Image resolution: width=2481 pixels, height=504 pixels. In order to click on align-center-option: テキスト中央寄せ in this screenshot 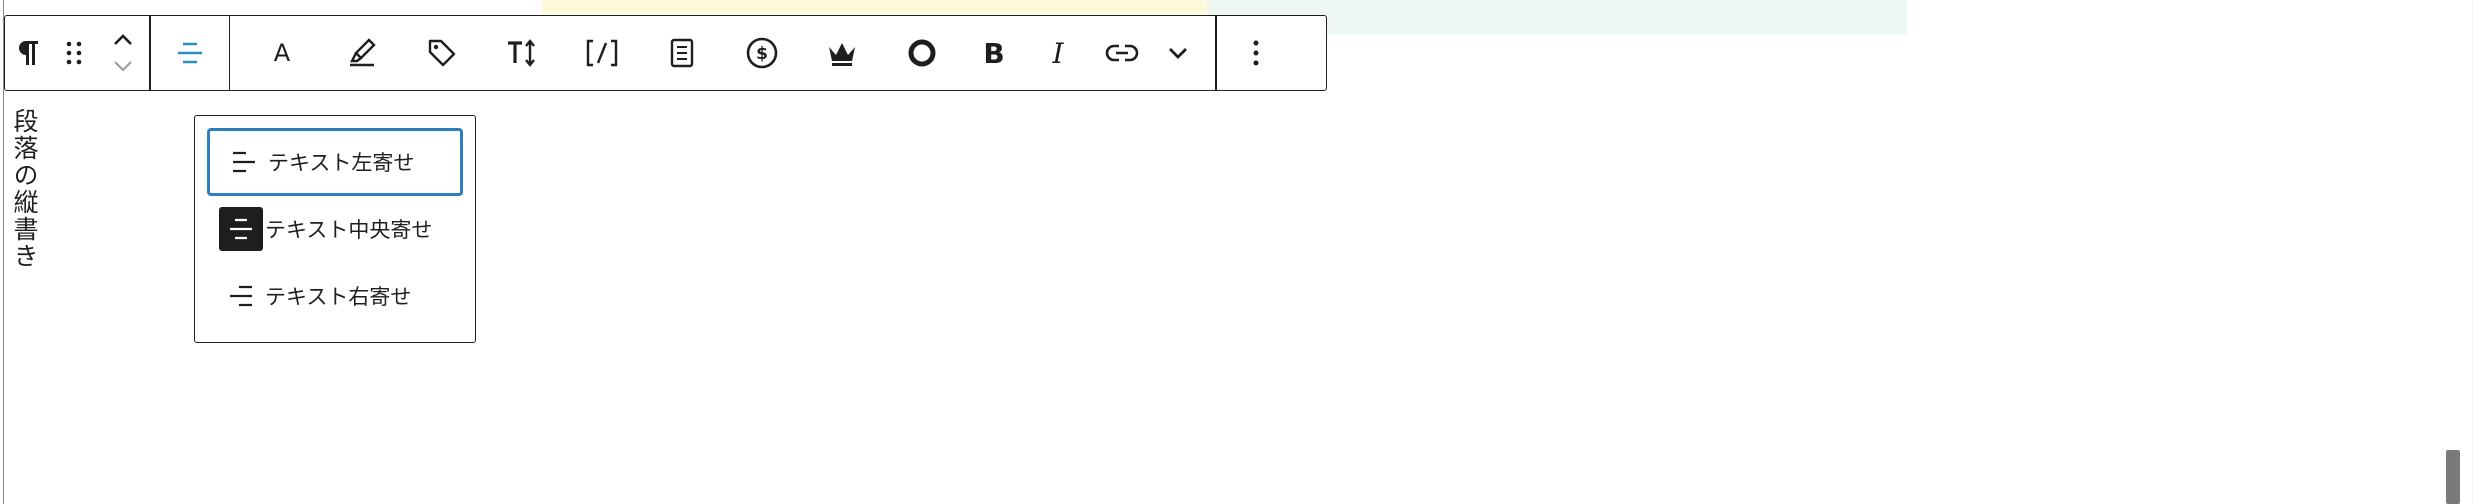, I will do `click(335, 229)`.